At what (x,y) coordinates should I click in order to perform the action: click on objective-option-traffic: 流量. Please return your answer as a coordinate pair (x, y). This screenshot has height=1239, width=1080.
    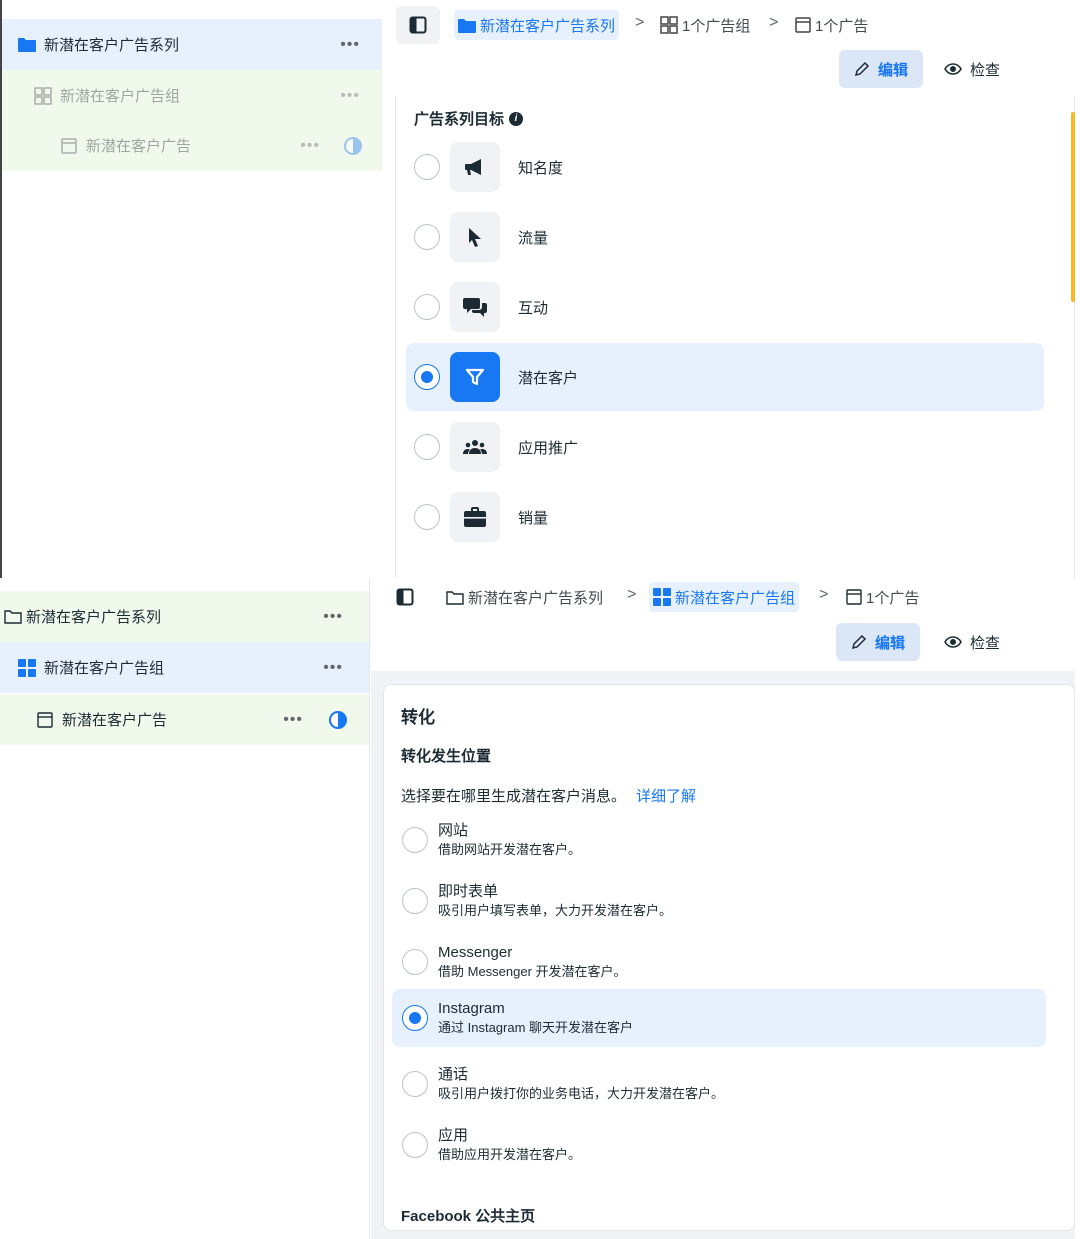
    Looking at the image, I should click on (725, 237).